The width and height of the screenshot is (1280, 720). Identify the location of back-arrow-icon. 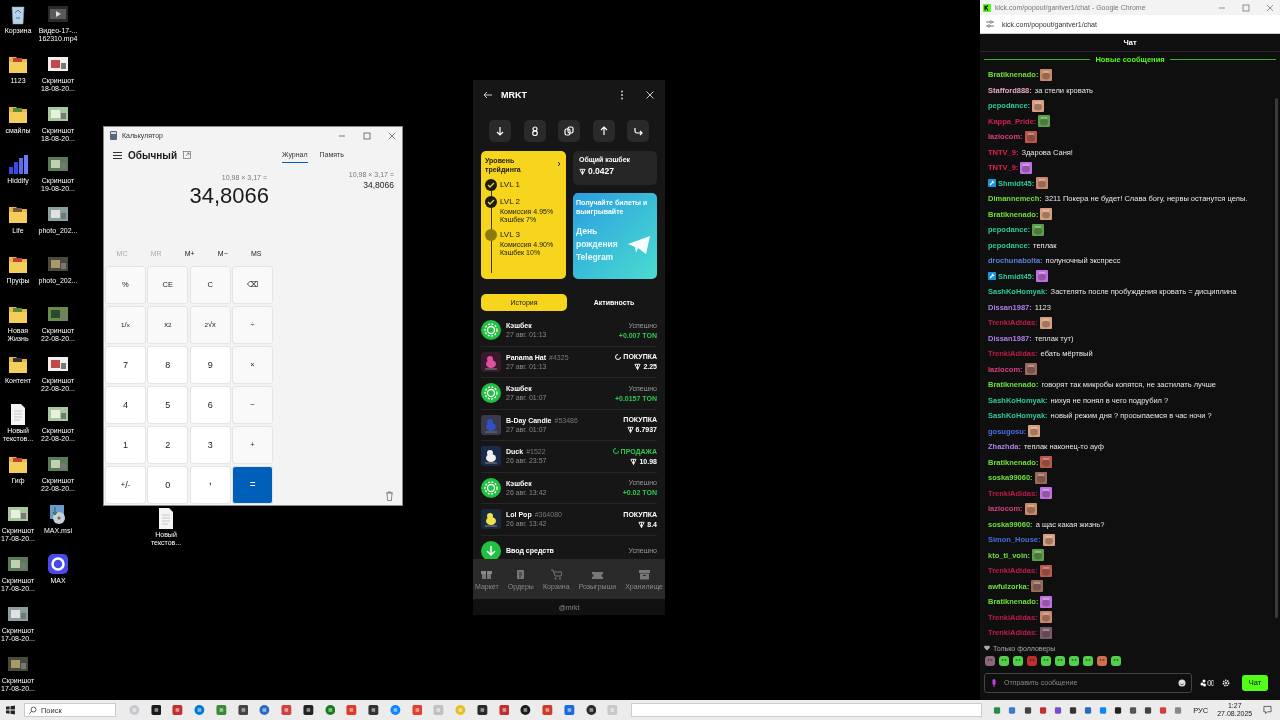
(488, 95).